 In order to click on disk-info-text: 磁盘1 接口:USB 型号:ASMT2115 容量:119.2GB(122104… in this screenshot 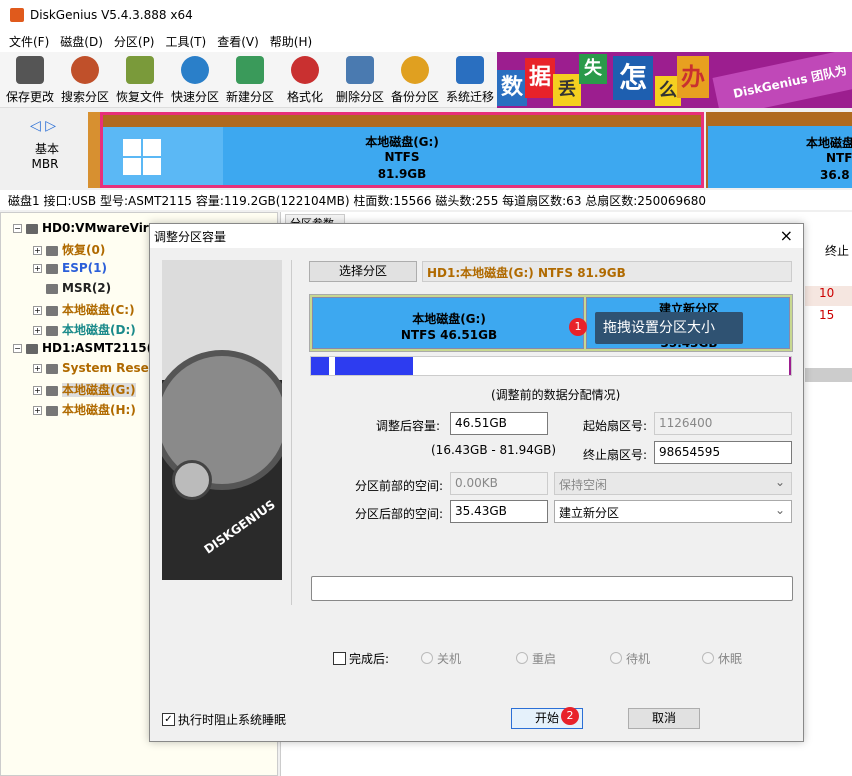, I will do `click(357, 200)`.